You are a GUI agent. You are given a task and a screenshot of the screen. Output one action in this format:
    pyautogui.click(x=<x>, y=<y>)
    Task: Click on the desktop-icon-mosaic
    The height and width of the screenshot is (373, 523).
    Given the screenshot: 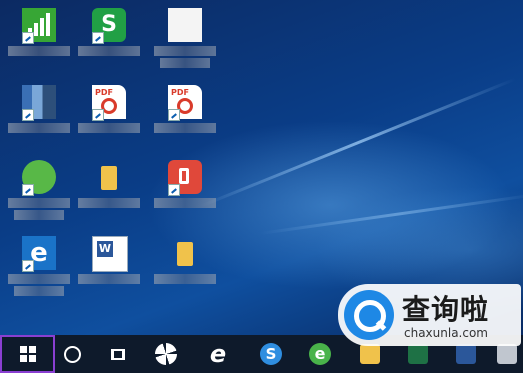 What is the action you would take?
    pyautogui.click(x=39, y=126)
    